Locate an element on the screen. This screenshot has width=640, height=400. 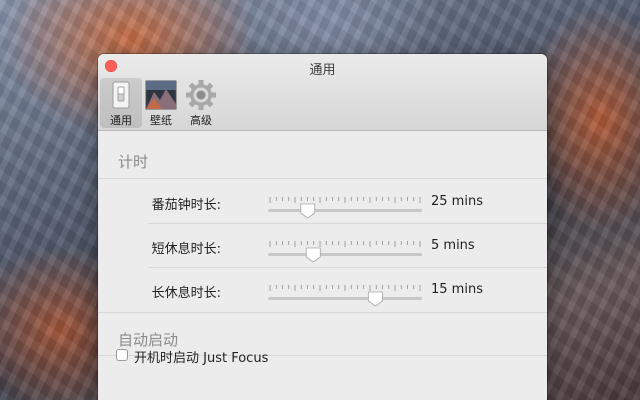
tab-advanced-label: 高级 is located at coordinates (201, 120).